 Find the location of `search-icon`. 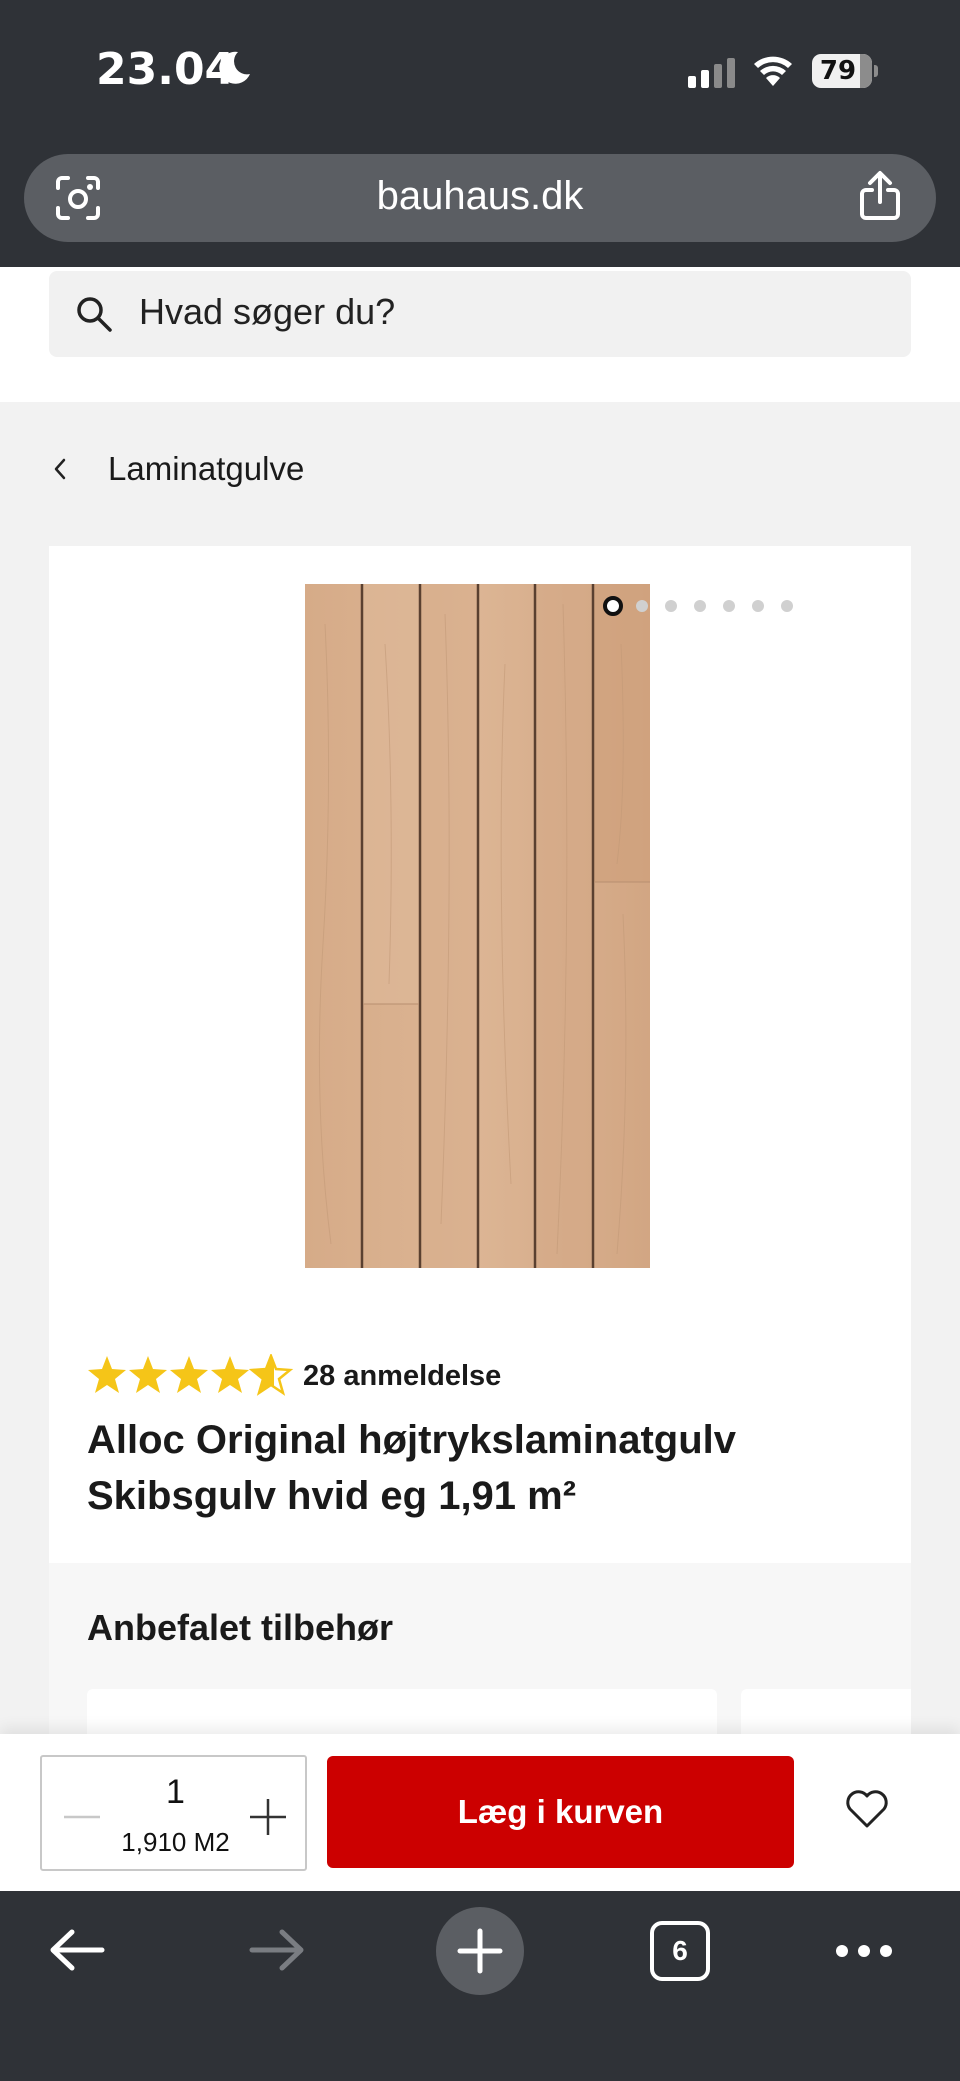

search-icon is located at coordinates (94, 314).